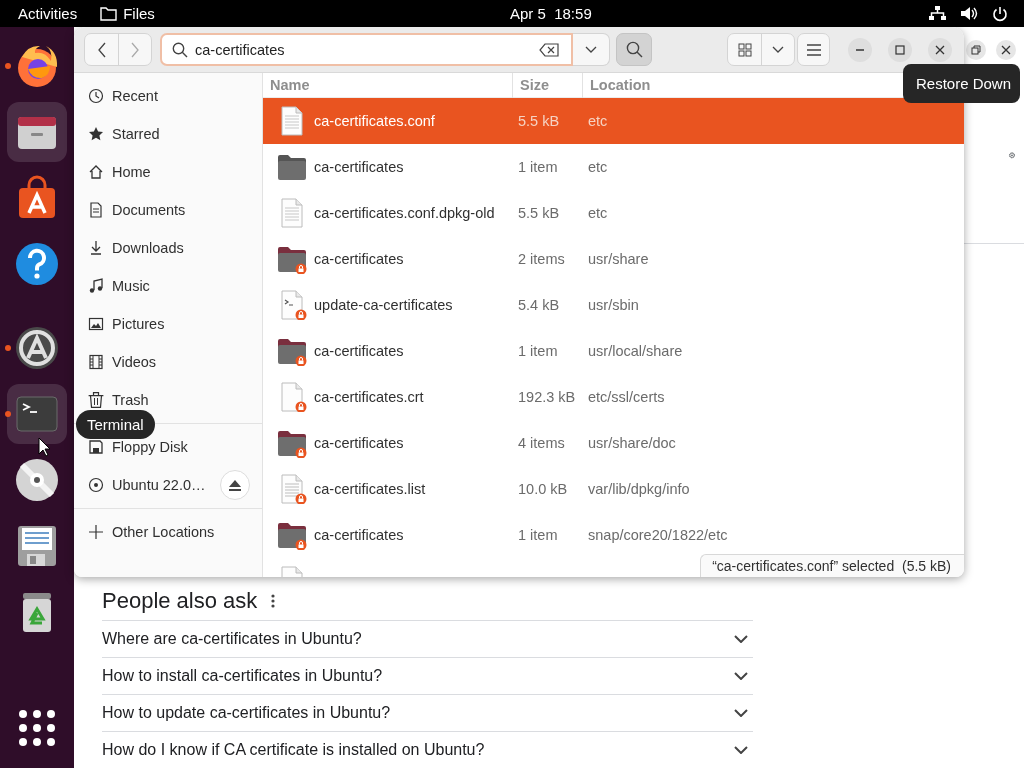 The height and width of the screenshot is (768, 1024). What do you see at coordinates (547, 397) in the screenshot?
I see `file-size: 192.3 kB` at bounding box center [547, 397].